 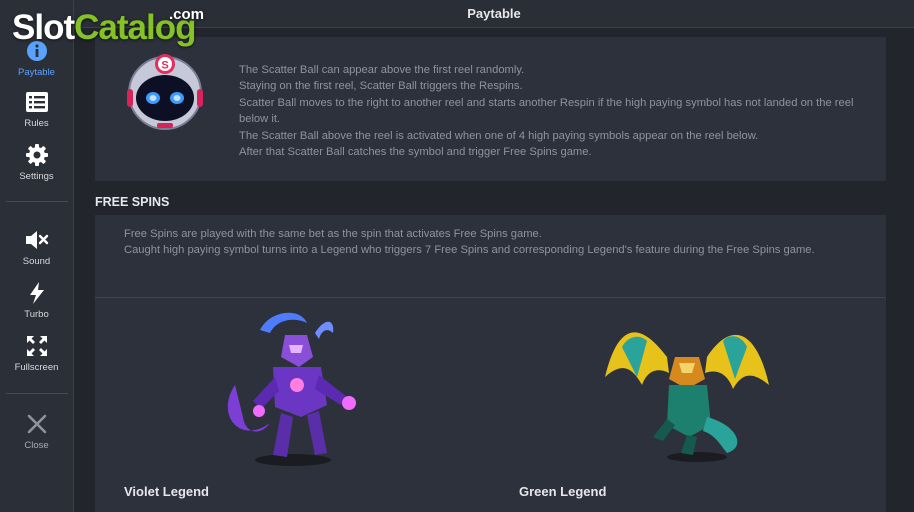 I want to click on sidebar-item-settings: Settings, so click(x=36, y=167).